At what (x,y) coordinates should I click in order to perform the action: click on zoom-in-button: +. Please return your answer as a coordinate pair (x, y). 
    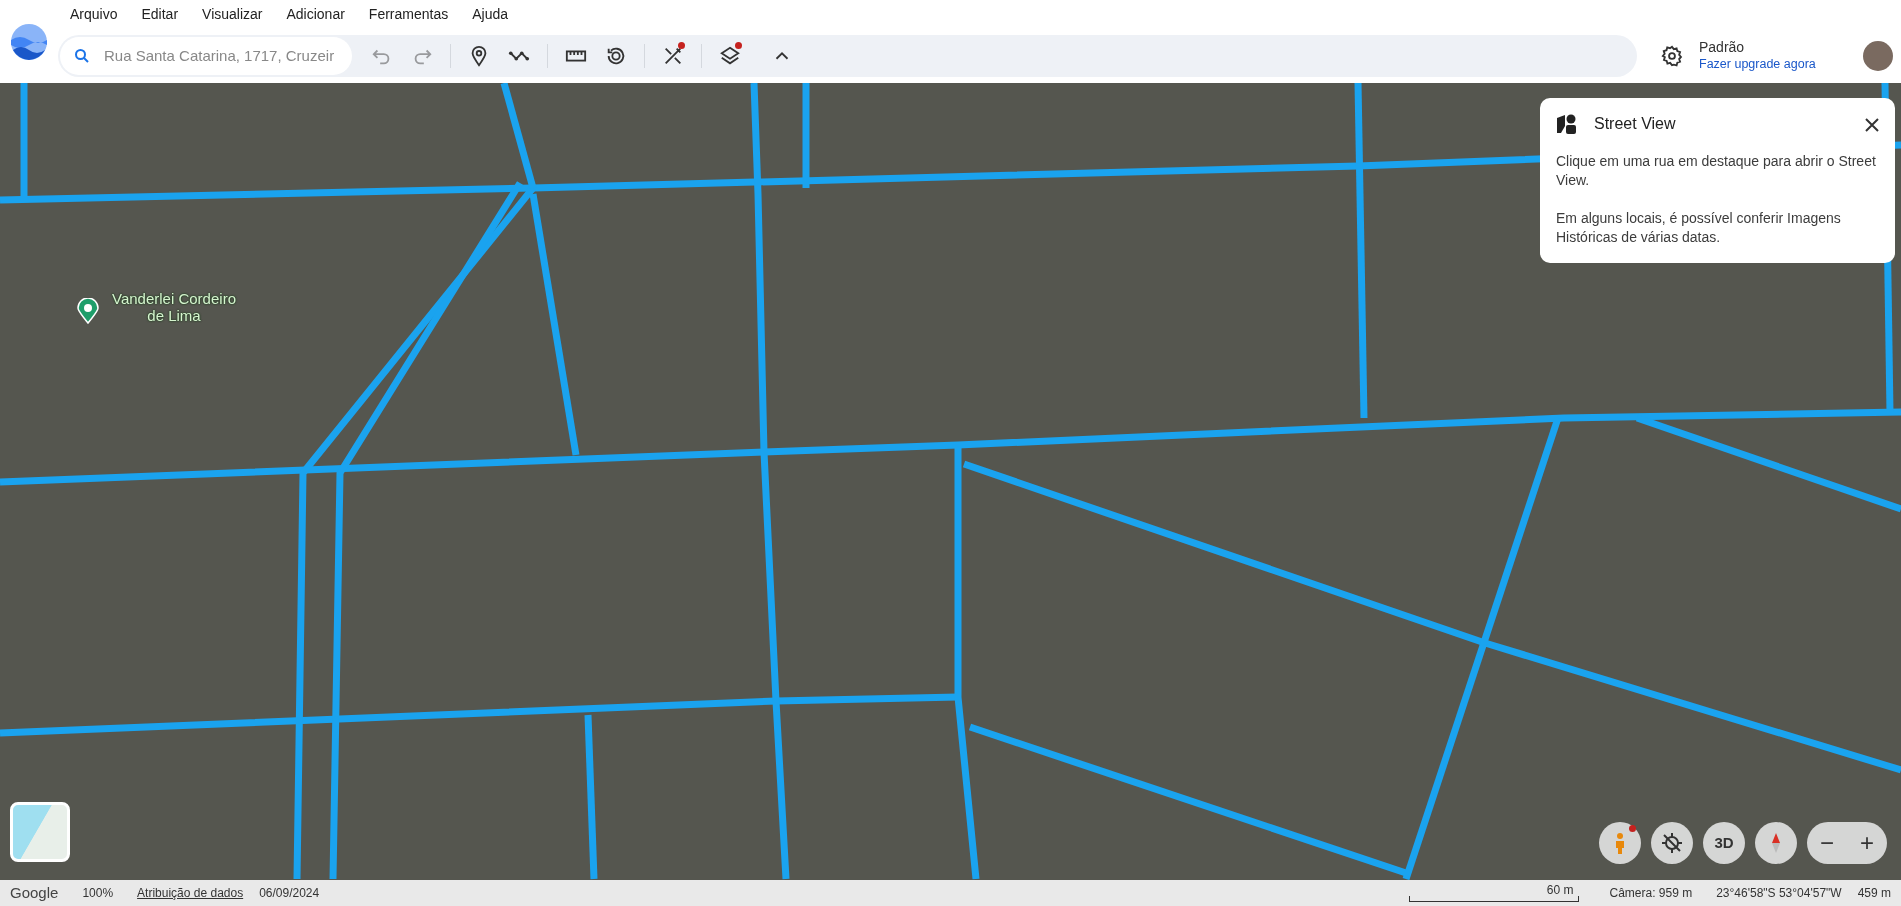
    Looking at the image, I should click on (1867, 843).